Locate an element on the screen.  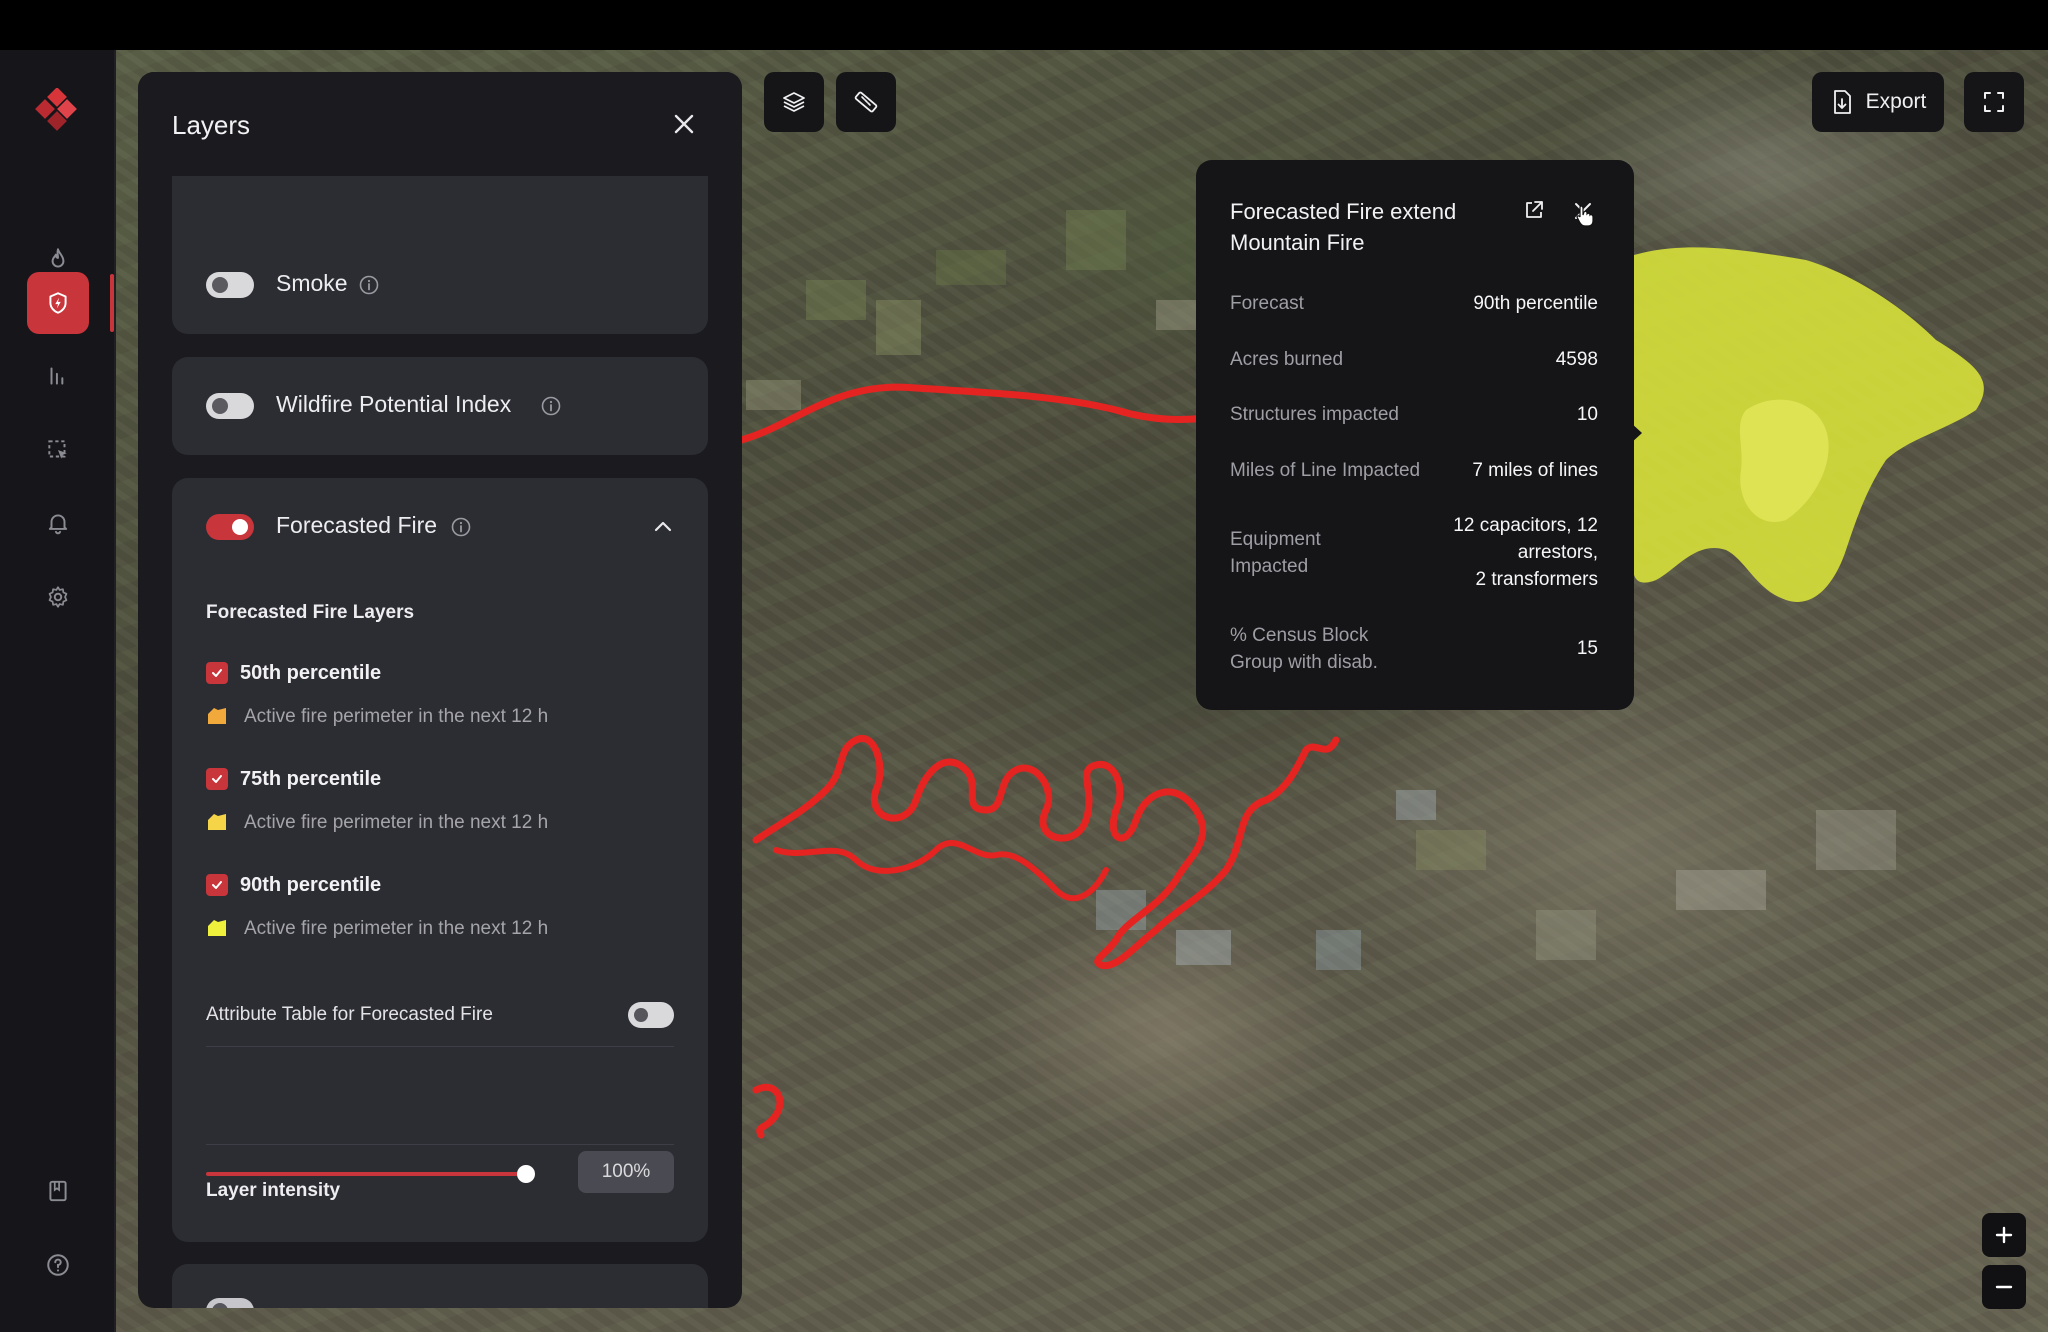
plus-icon is located at coordinates (2004, 1235).